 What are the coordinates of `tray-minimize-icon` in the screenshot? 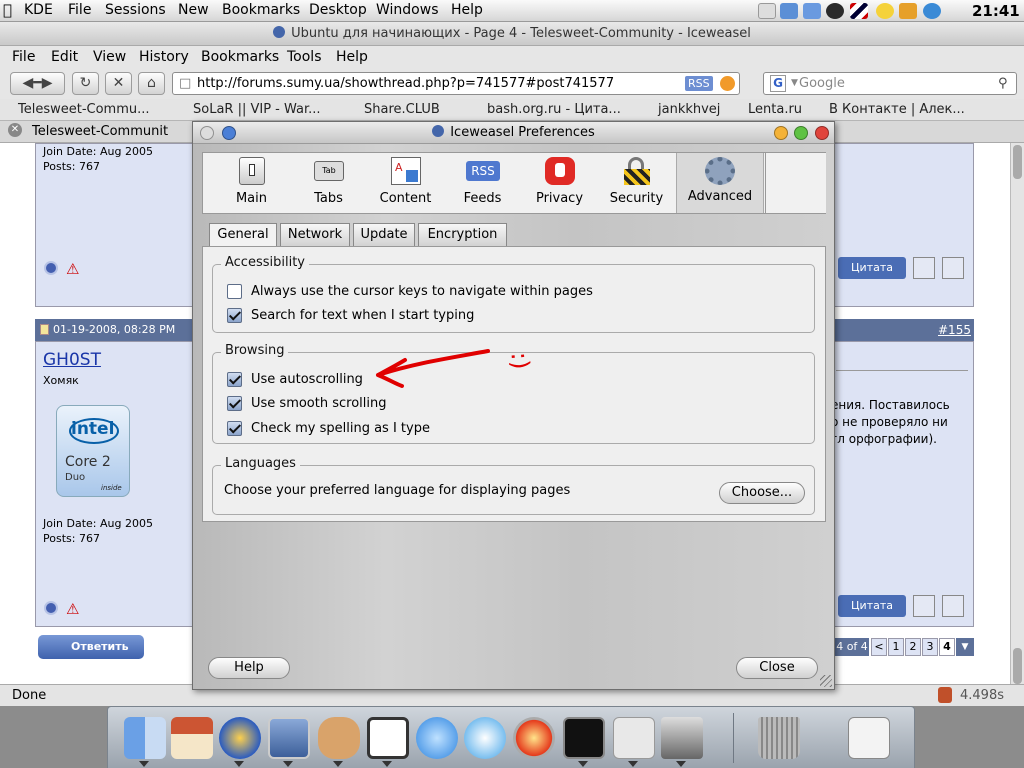 It's located at (767, 11).